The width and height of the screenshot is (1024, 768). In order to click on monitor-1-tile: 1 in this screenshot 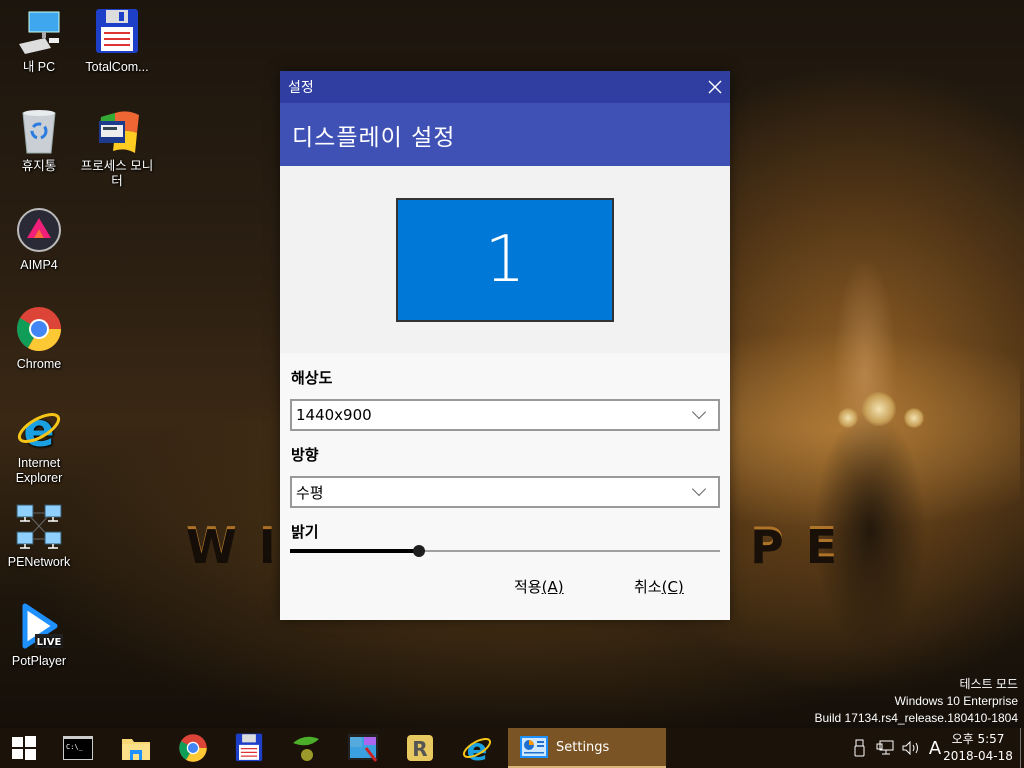, I will do `click(505, 260)`.